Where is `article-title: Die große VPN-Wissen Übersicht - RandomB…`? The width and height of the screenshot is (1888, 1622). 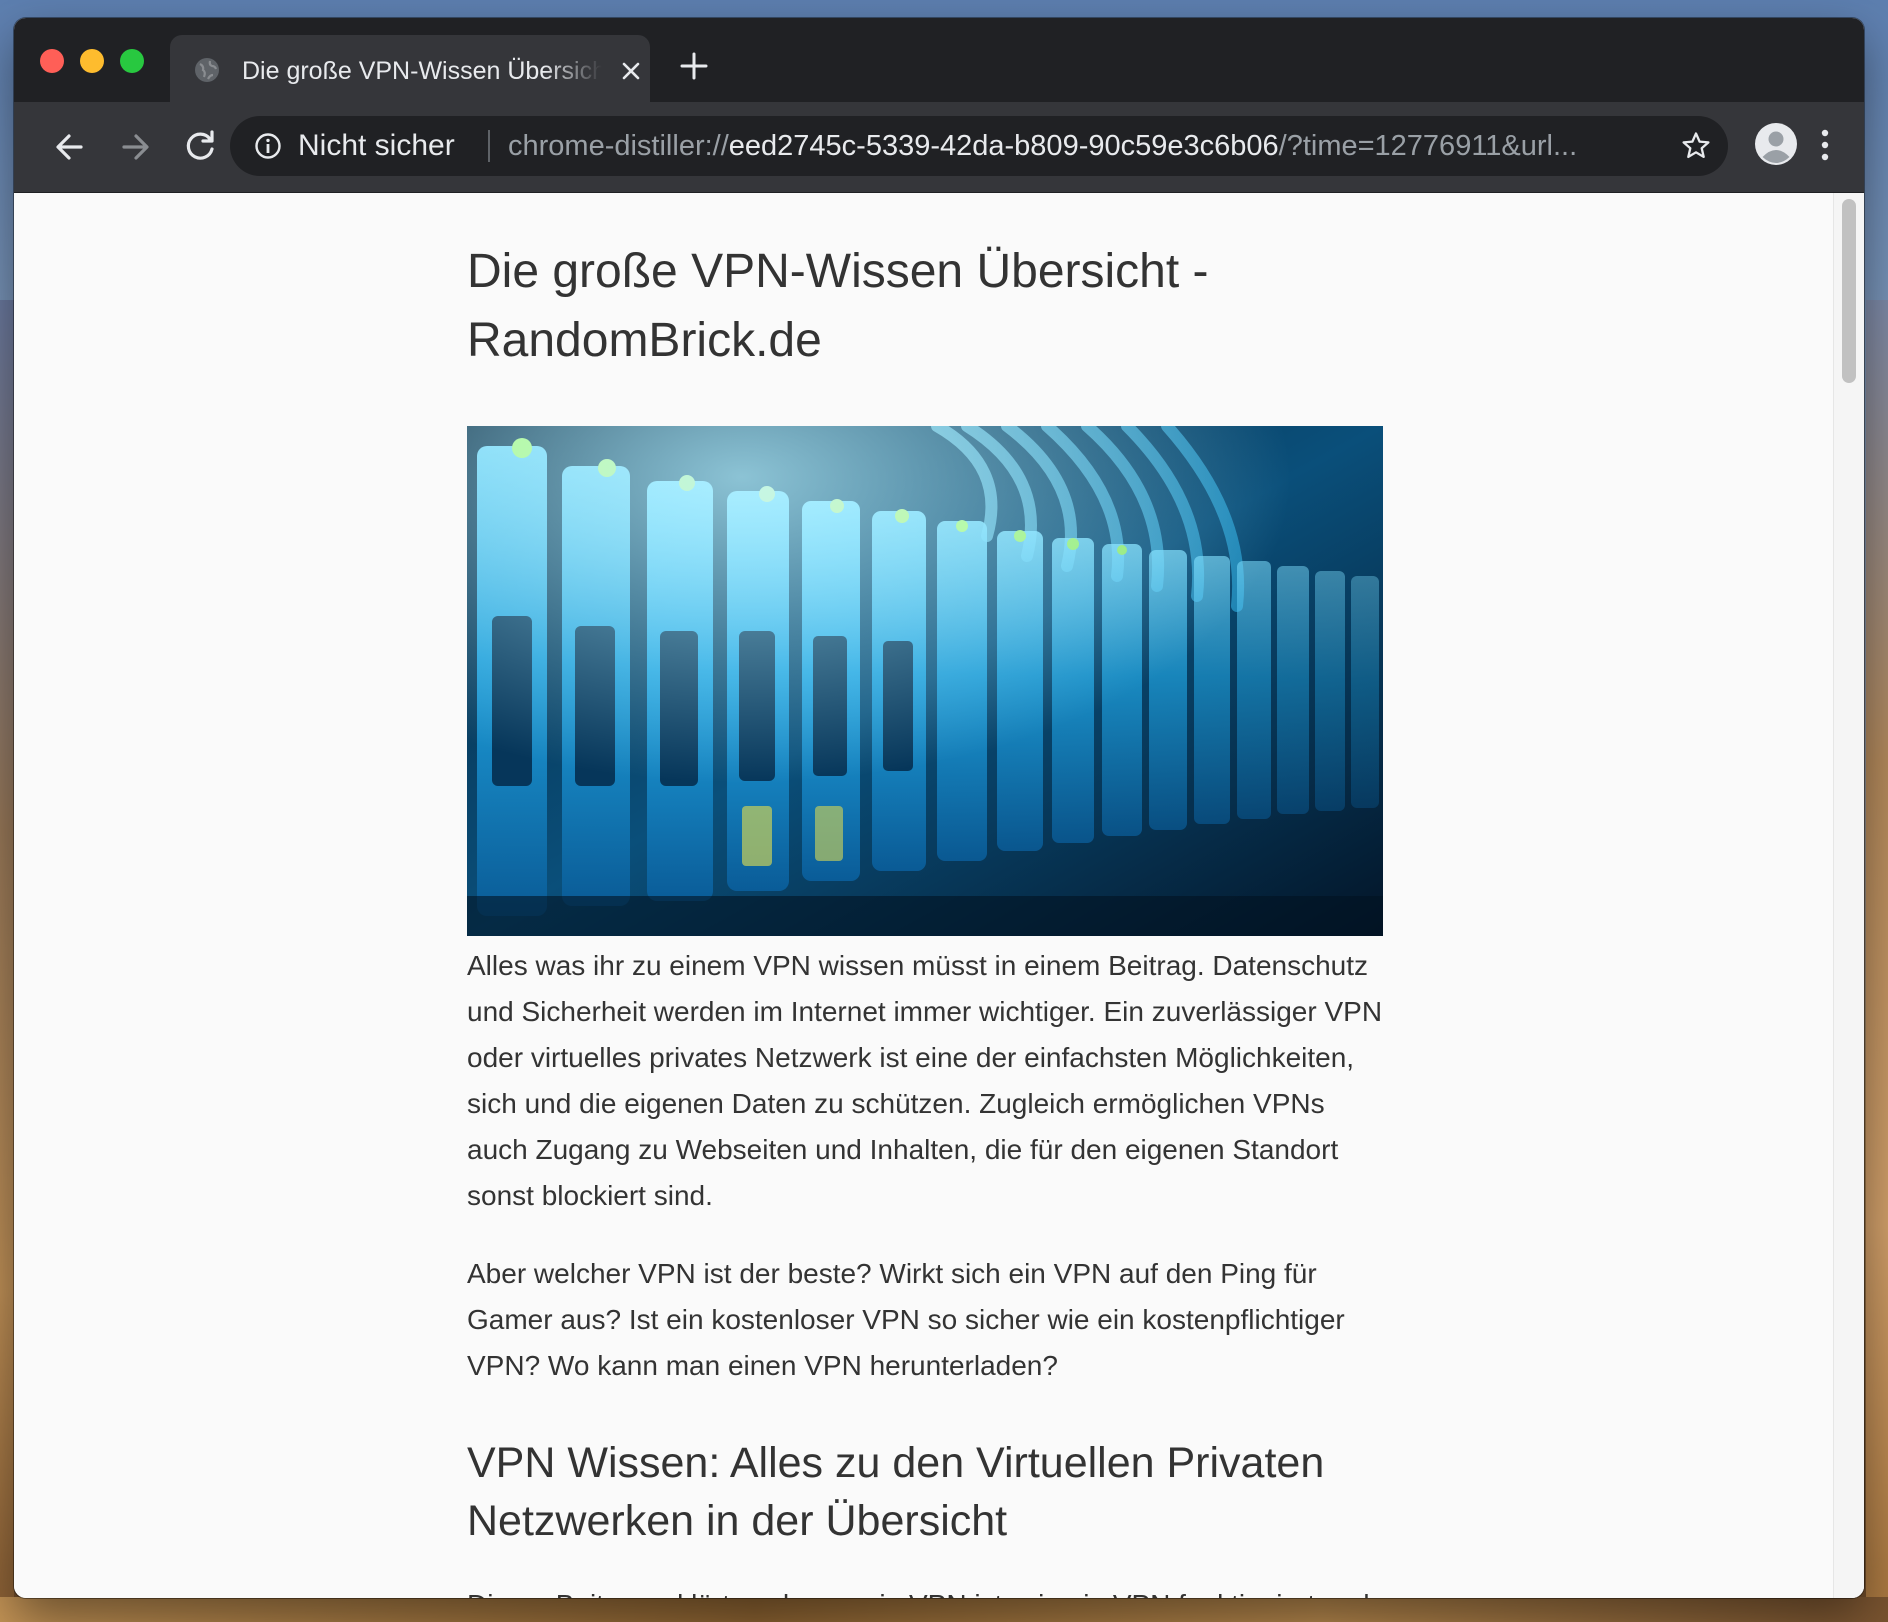
article-title: Die große VPN-Wissen Übersicht - RandomB… is located at coordinates (838, 306).